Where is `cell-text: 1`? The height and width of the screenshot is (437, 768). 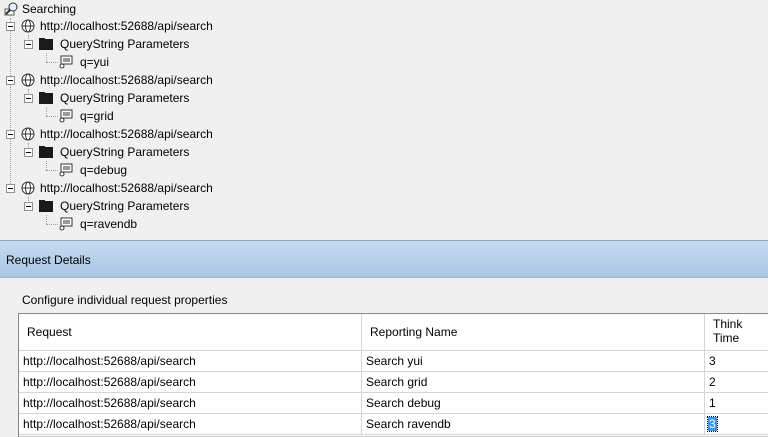 cell-text: 1 is located at coordinates (712, 403).